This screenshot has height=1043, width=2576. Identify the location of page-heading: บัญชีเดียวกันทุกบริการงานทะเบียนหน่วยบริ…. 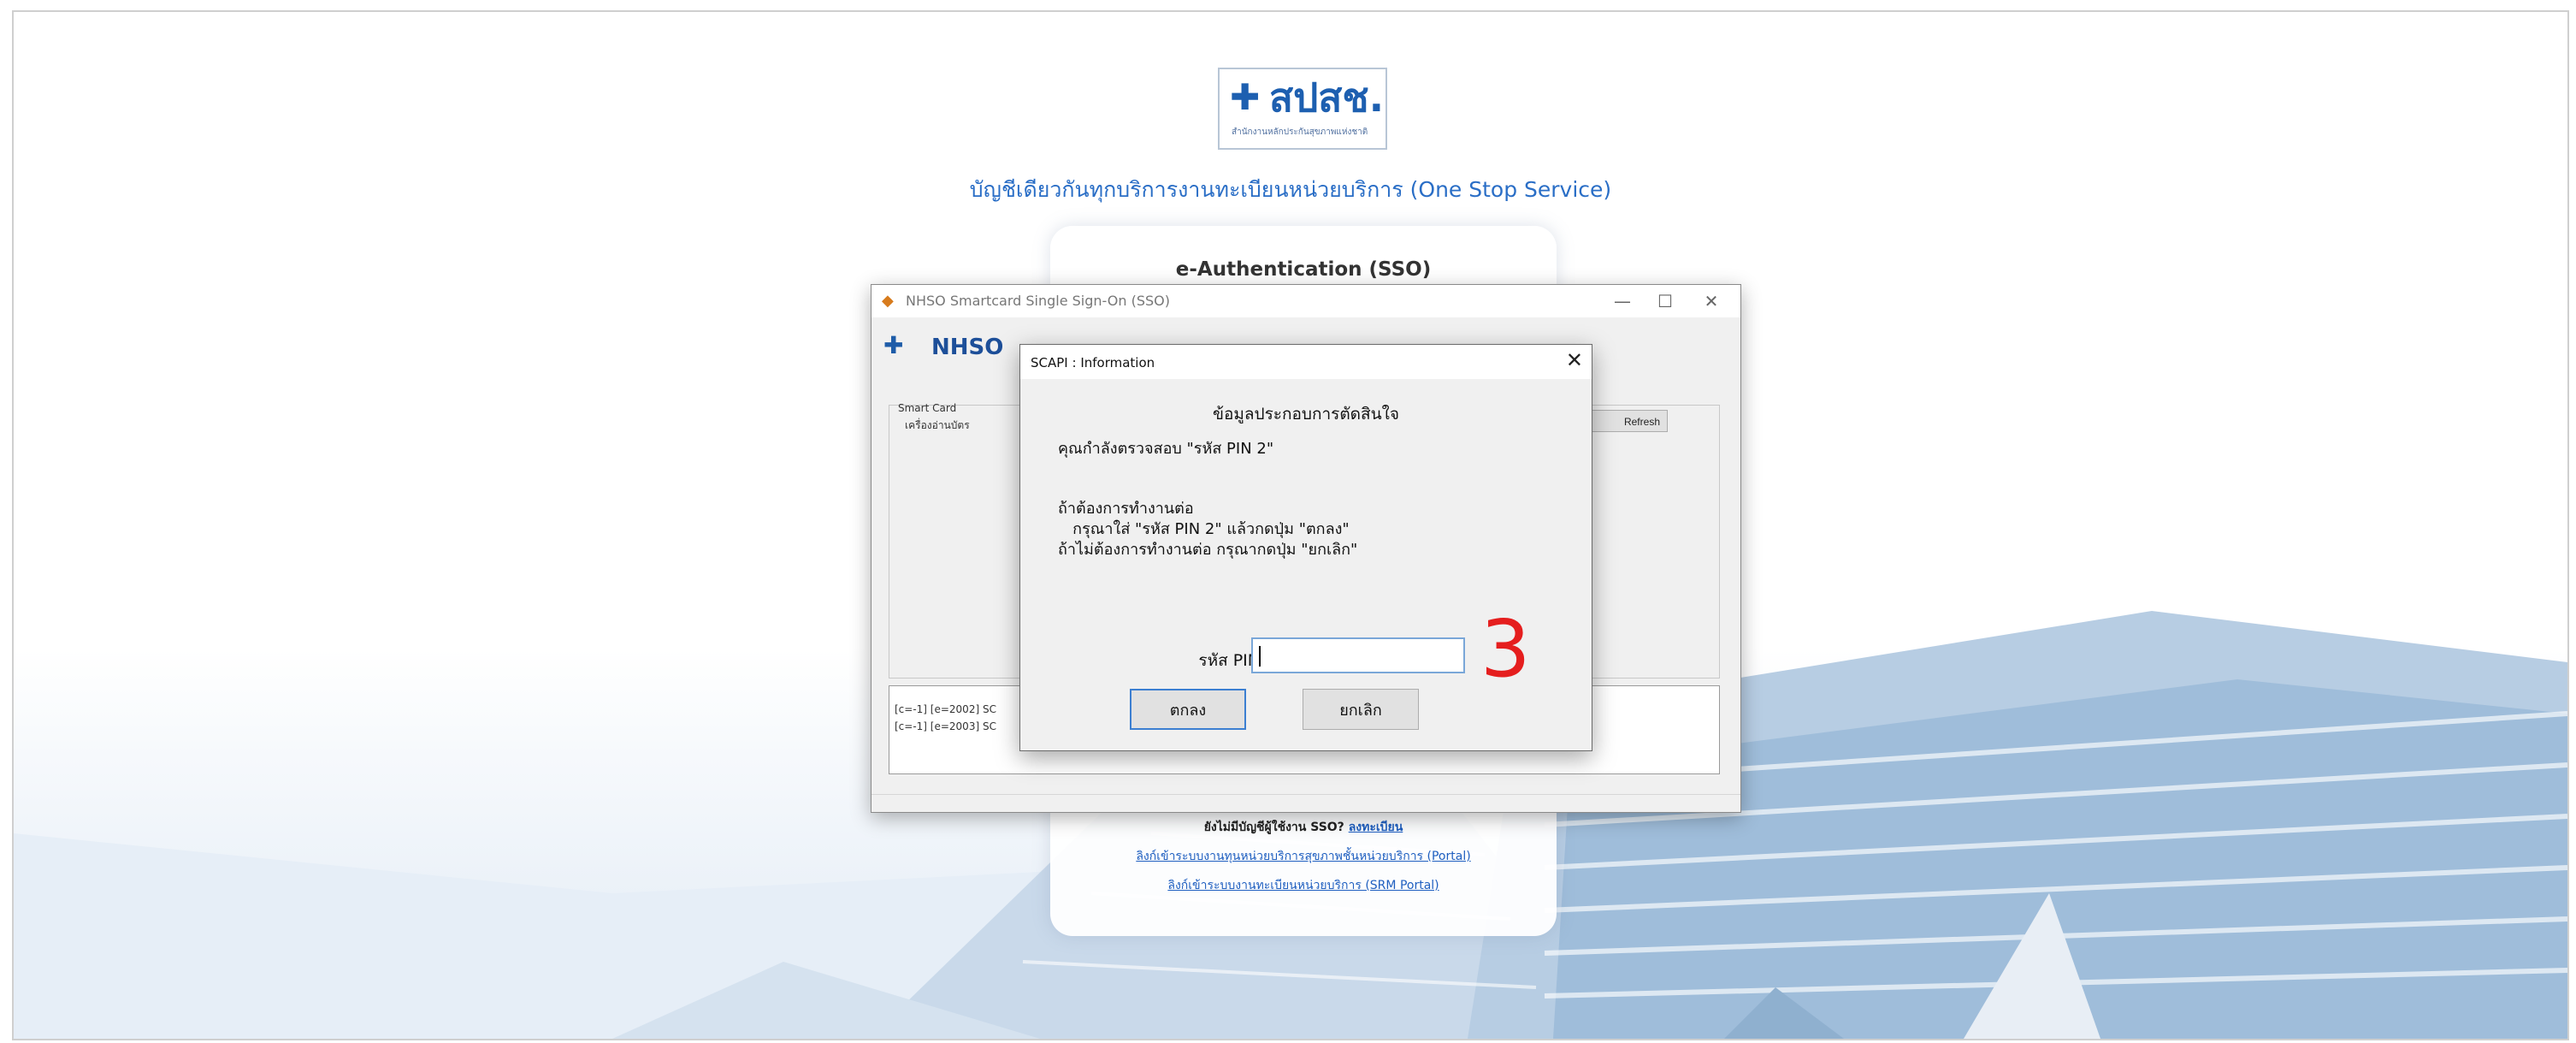
(1290, 190).